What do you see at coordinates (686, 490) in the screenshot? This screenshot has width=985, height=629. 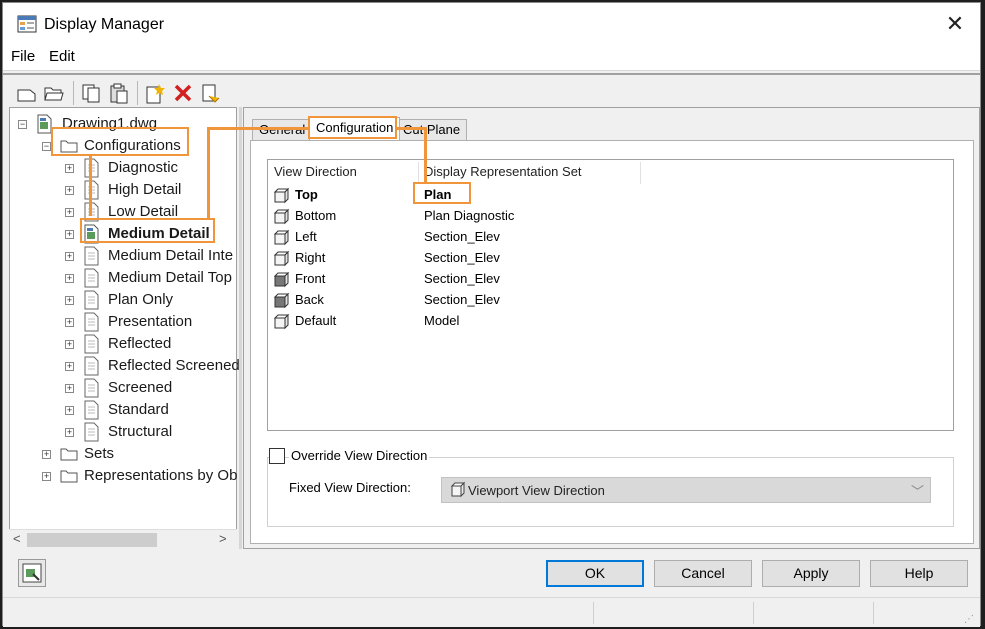 I see `fixed-view-direction-select: Viewport View Direction ﹀` at bounding box center [686, 490].